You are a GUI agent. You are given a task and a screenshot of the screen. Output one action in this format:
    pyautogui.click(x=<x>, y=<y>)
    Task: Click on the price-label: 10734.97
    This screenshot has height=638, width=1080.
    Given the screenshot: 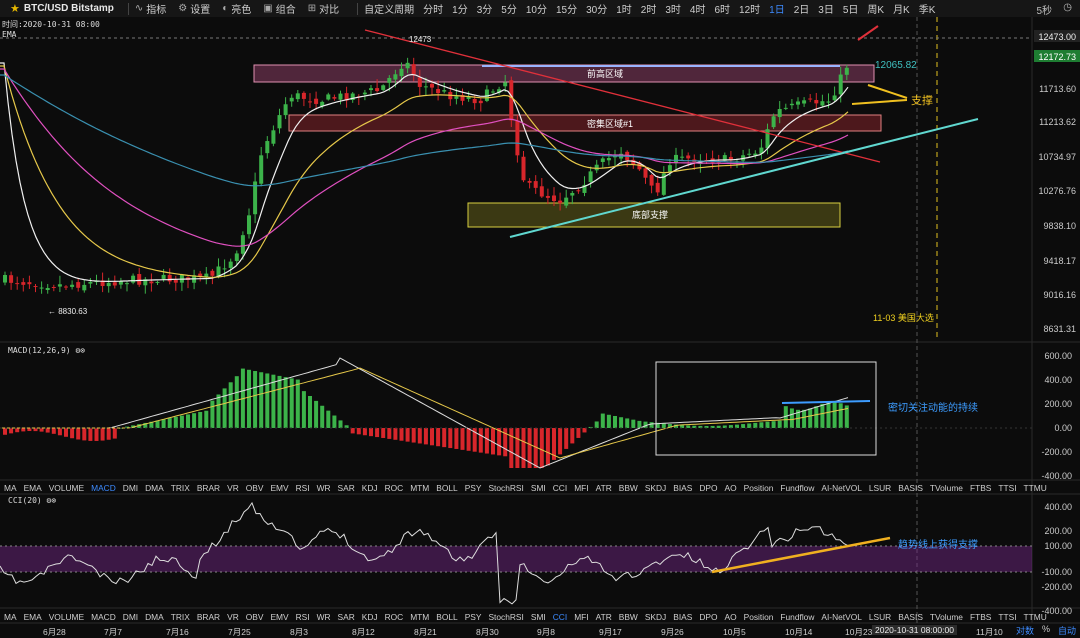 What is the action you would take?
    pyautogui.click(x=1057, y=157)
    